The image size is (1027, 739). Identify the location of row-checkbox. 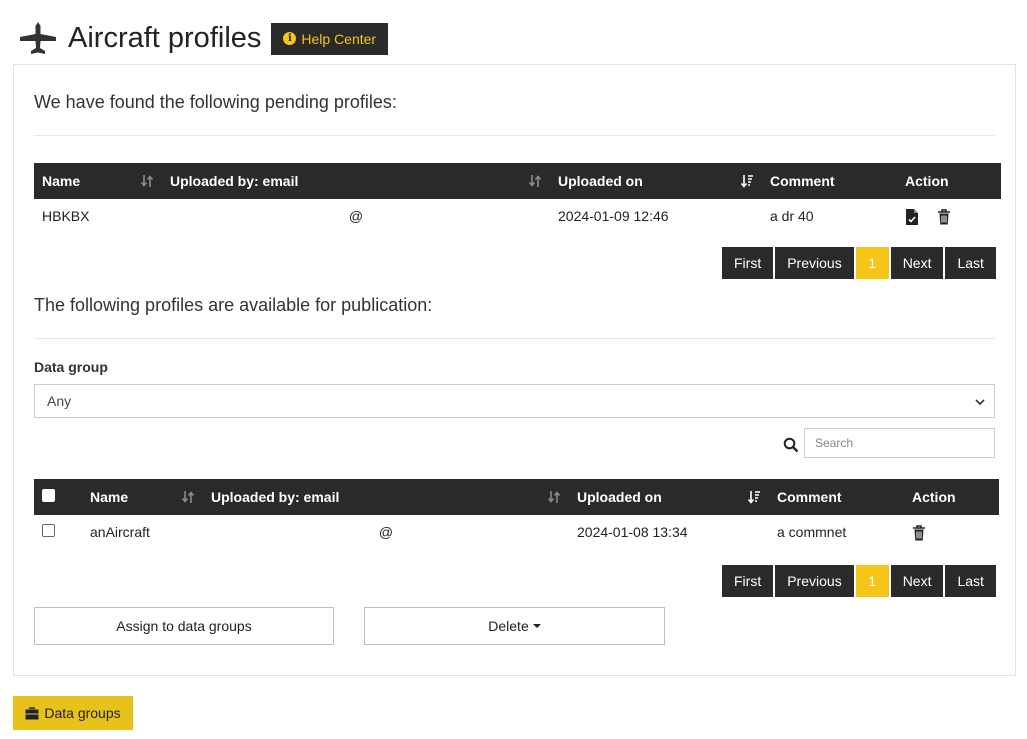
(48, 530).